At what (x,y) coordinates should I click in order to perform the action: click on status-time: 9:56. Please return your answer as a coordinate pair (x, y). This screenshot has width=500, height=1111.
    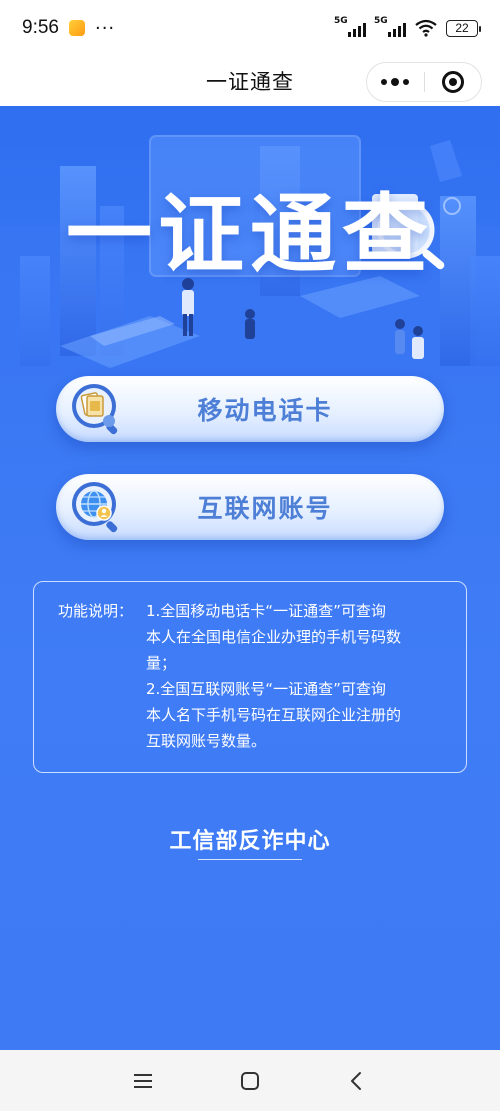
    Looking at the image, I should click on (40, 27).